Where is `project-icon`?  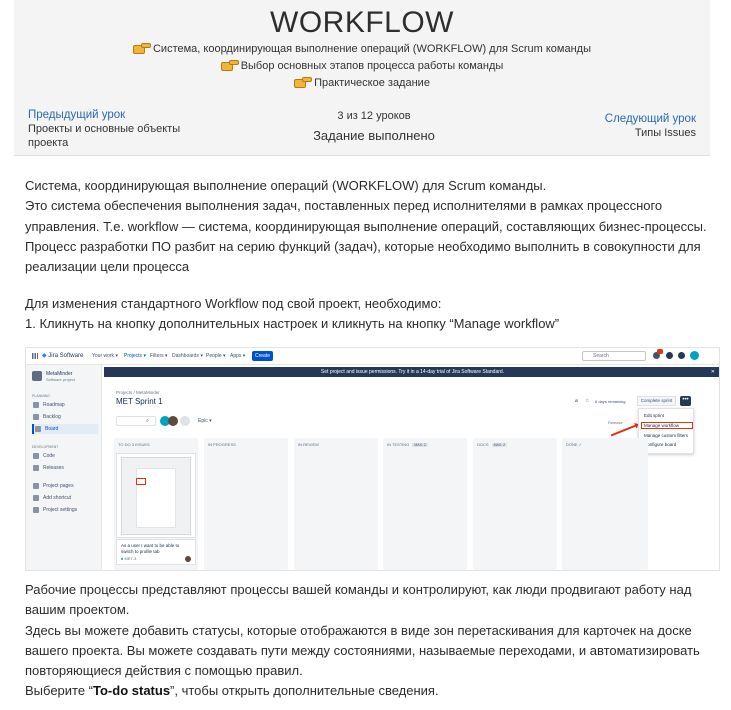 project-icon is located at coordinates (37, 376).